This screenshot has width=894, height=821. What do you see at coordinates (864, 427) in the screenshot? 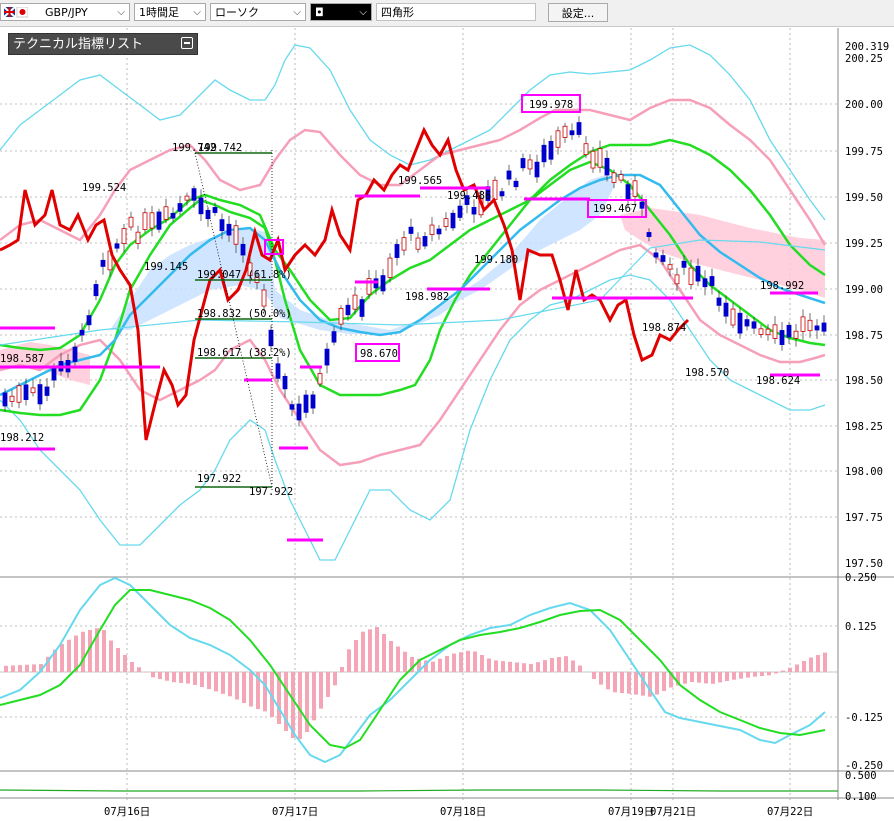
I see `ytick: 198.25` at bounding box center [864, 427].